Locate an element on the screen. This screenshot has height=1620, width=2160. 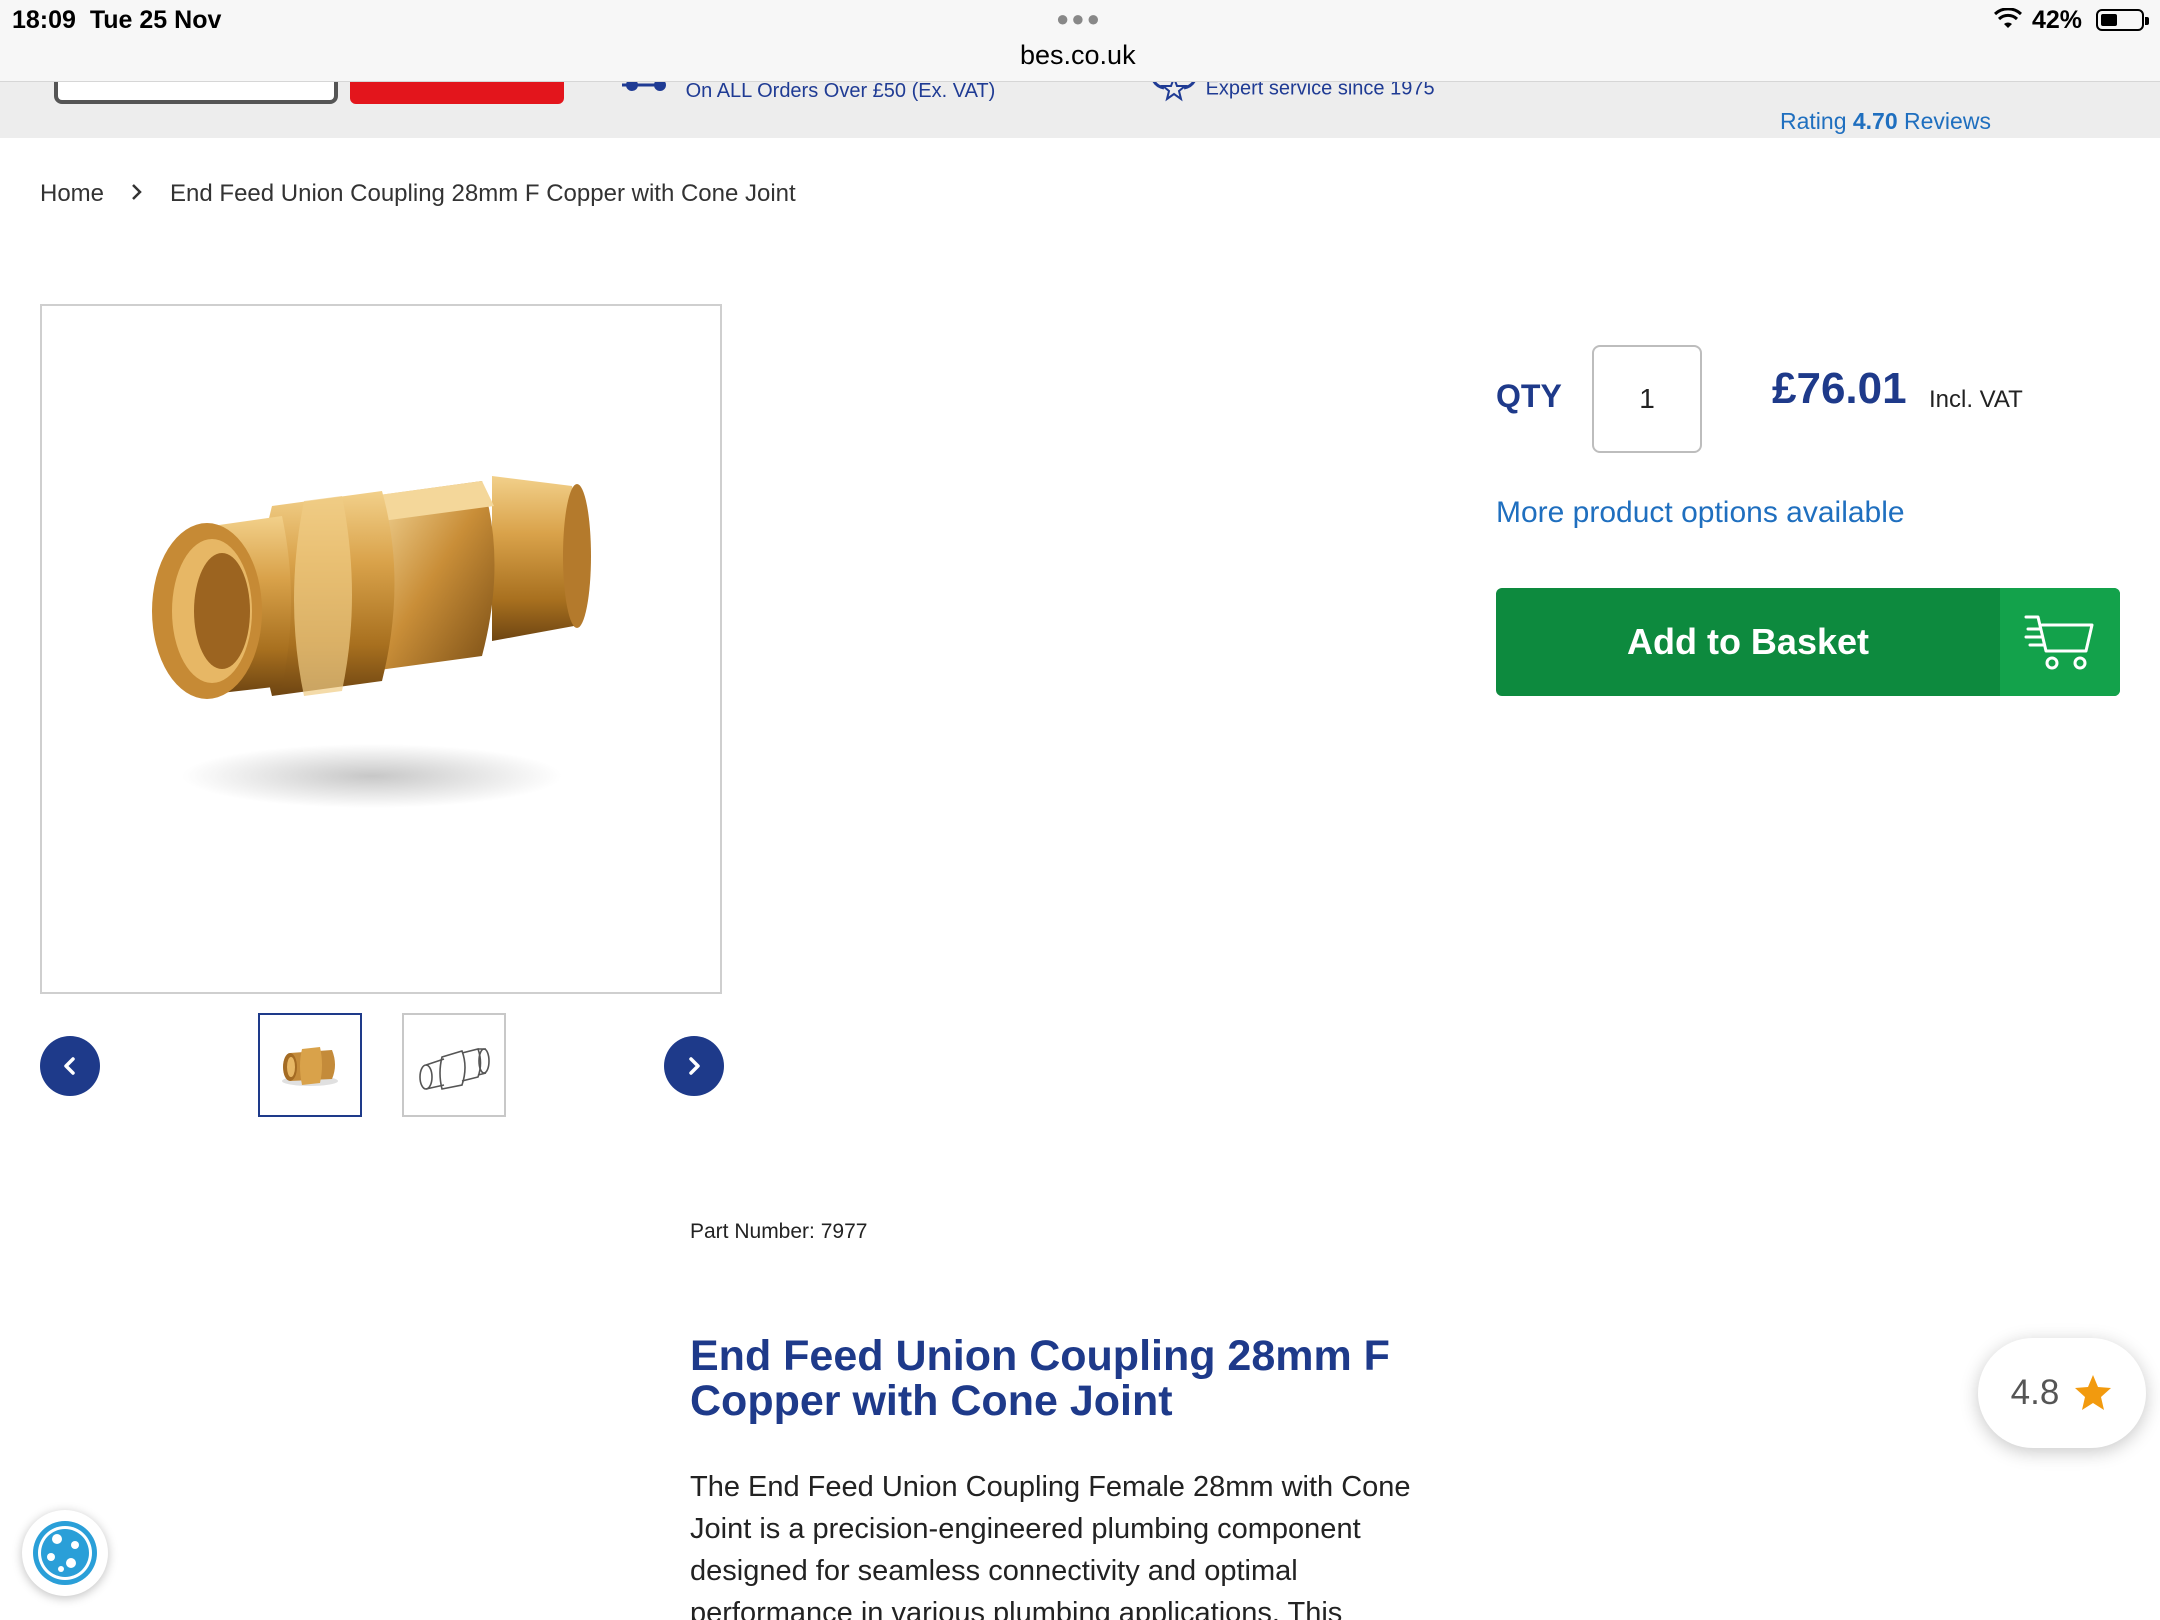
delivery-van-icon is located at coordinates (644, 86).